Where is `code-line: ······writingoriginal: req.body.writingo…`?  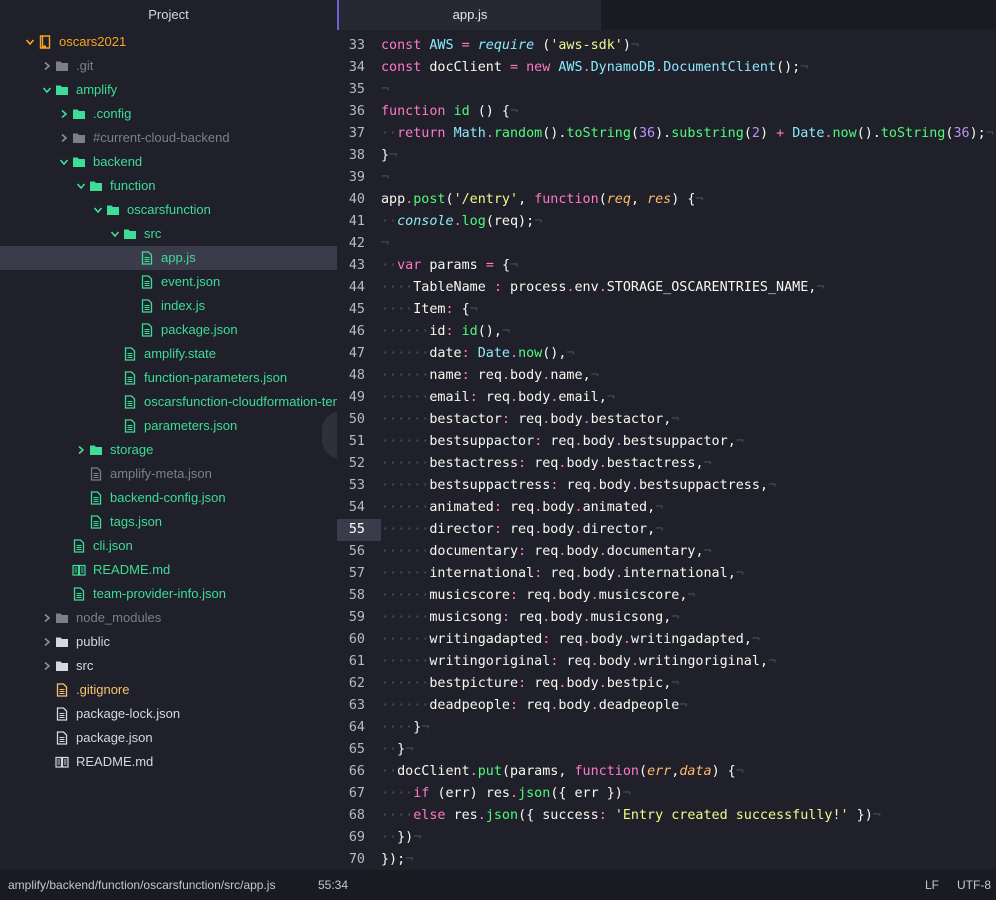
code-line: ······writingoriginal: req.body.writingo… is located at coordinates (578, 662).